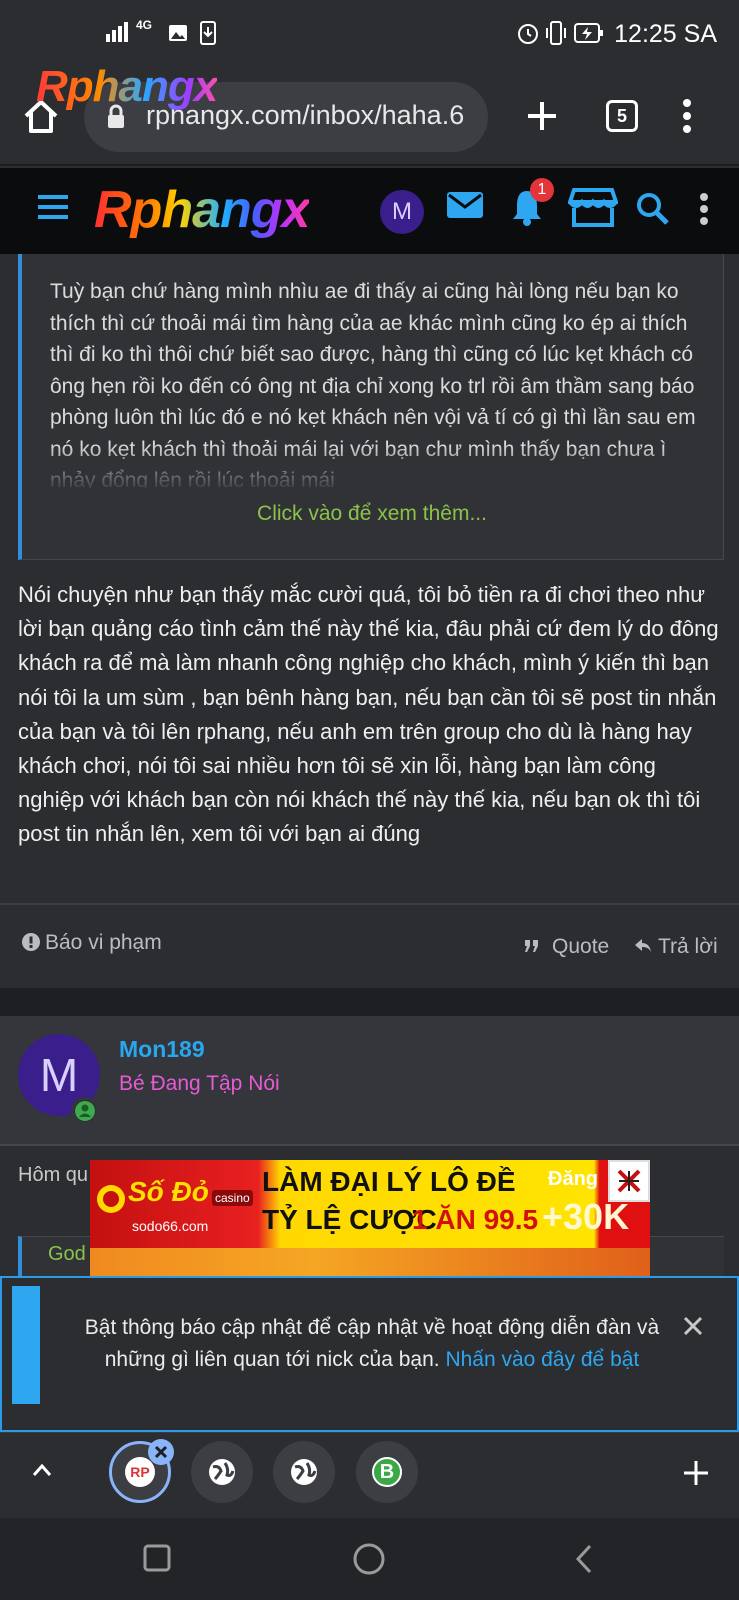 The width and height of the screenshot is (739, 1600). What do you see at coordinates (103, 943) in the screenshot?
I see `report-link: Báo vi phạm` at bounding box center [103, 943].